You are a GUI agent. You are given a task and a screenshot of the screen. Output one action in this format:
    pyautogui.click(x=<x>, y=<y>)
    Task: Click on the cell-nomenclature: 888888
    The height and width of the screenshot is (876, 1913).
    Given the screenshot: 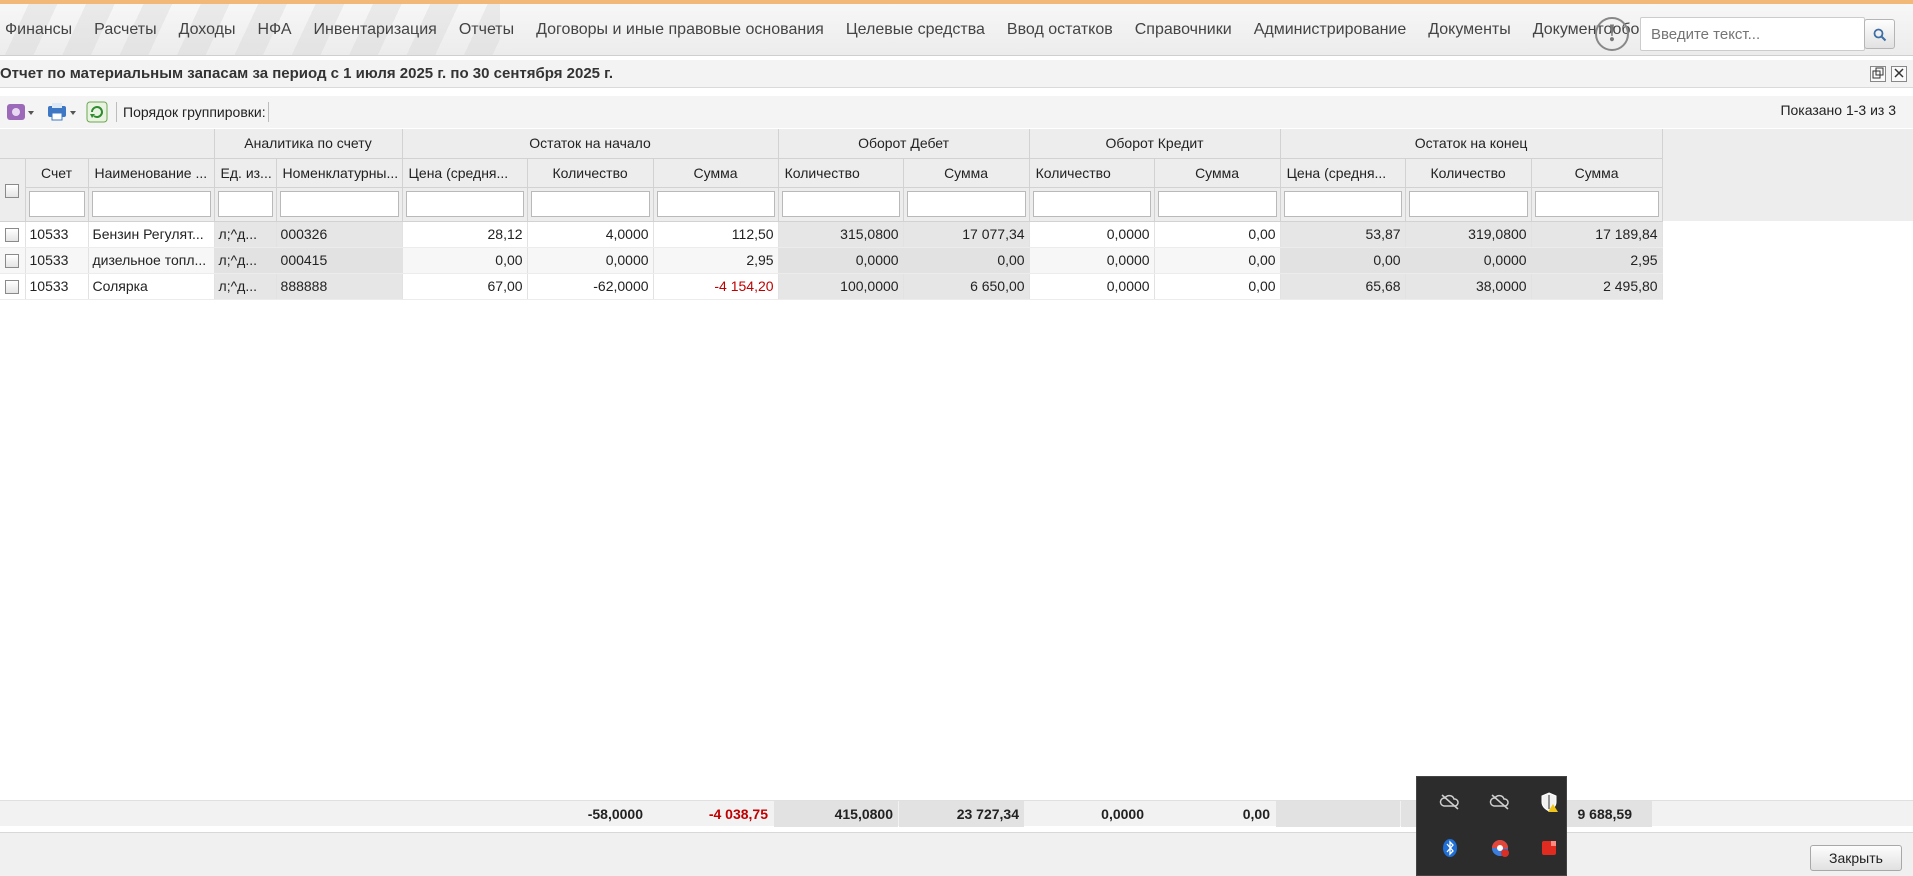 What is the action you would take?
    pyautogui.click(x=339, y=286)
    